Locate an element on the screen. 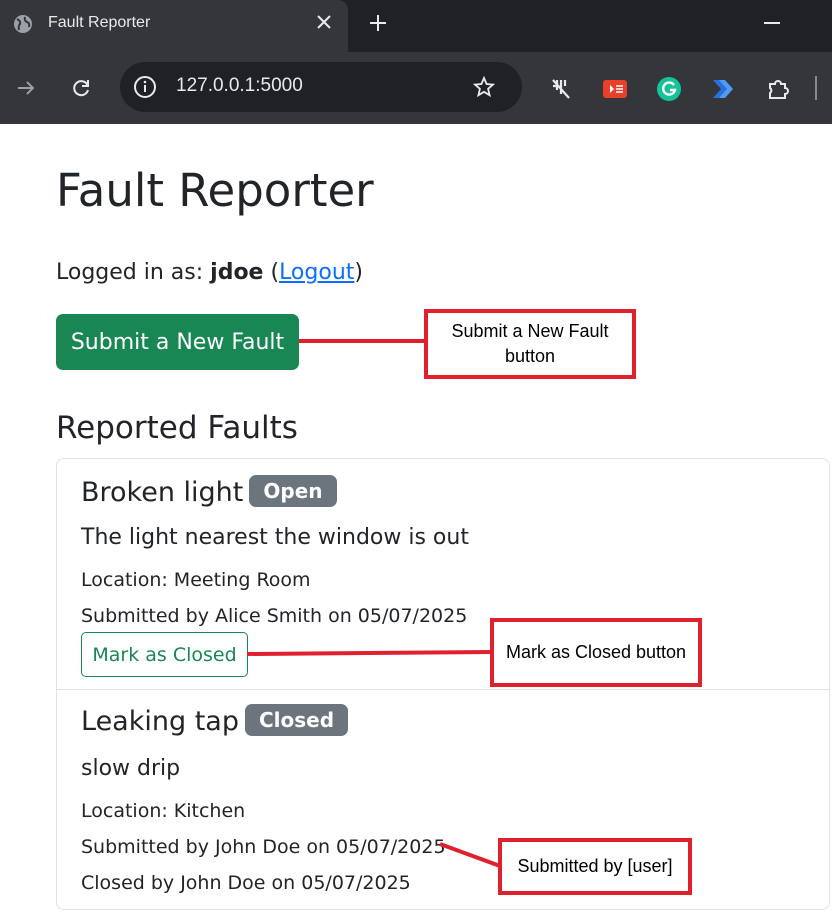  fault-title: Leaking tap Closed is located at coordinates (215, 720).